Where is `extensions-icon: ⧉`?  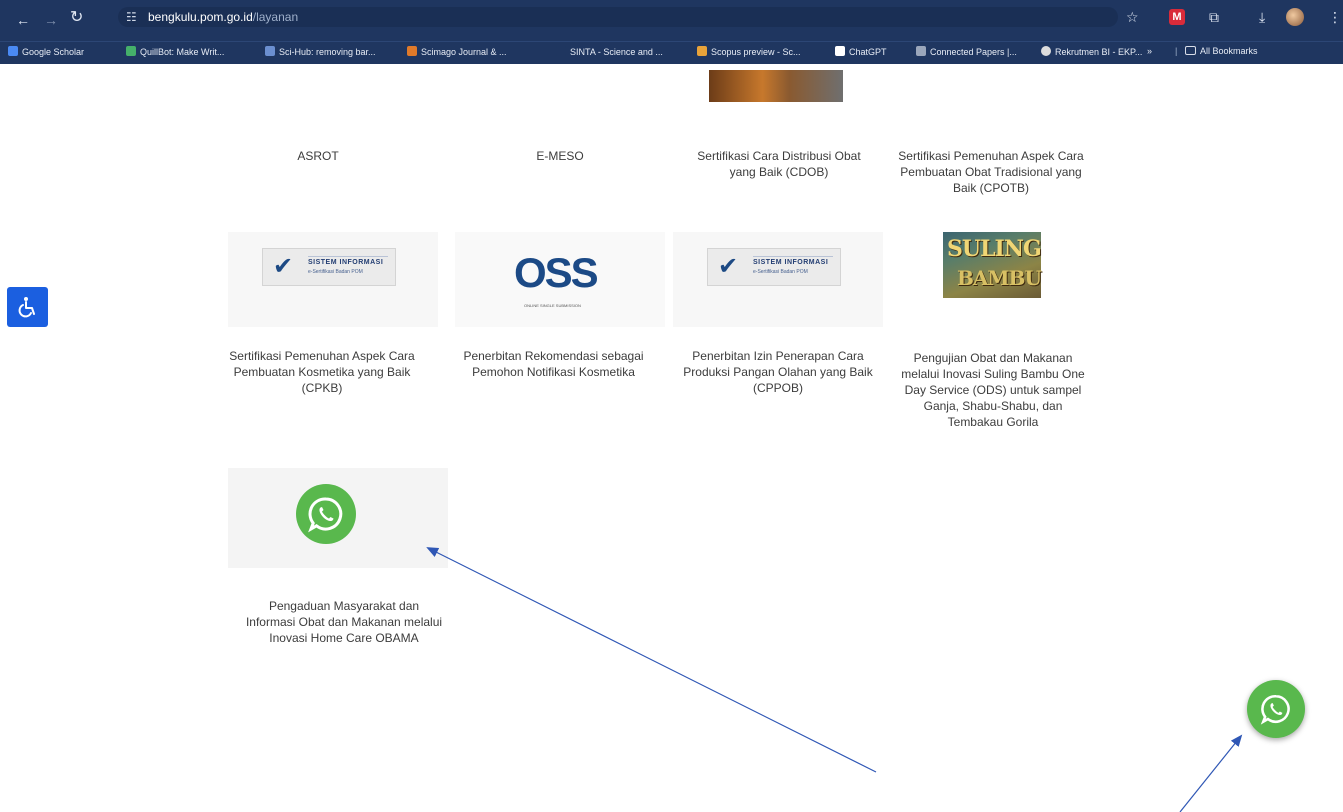 extensions-icon: ⧉ is located at coordinates (1214, 17).